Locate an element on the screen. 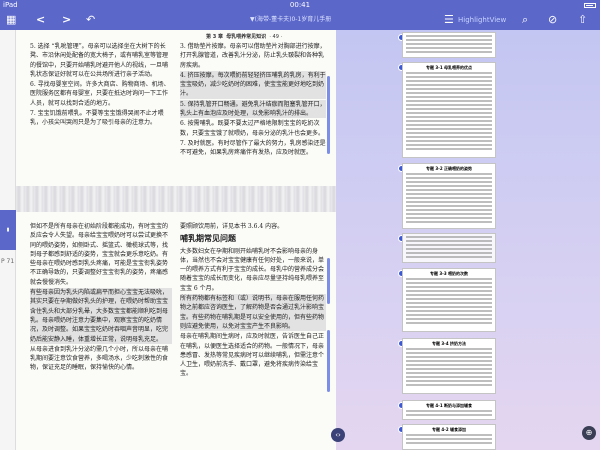 This screenshot has height=450, width=600. document-title: ▼(海带-董卡夫)0-1岁育儿手册 is located at coordinates (290, 20).